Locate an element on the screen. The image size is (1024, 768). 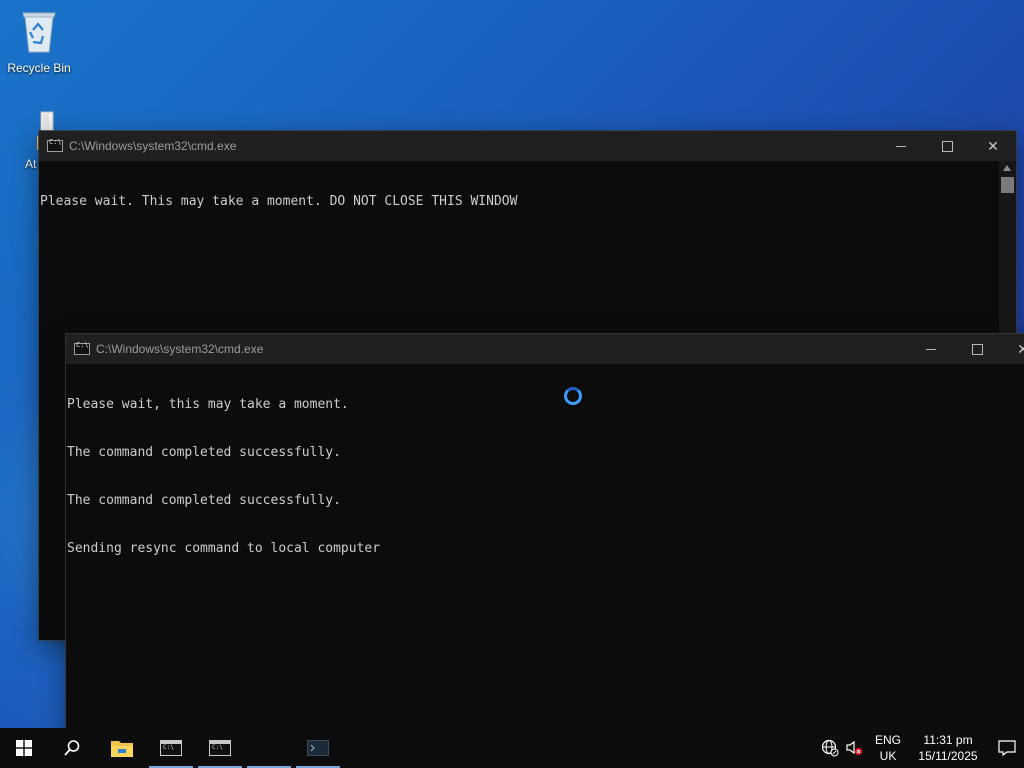
volume-muted-icon is located at coordinates (854, 748).